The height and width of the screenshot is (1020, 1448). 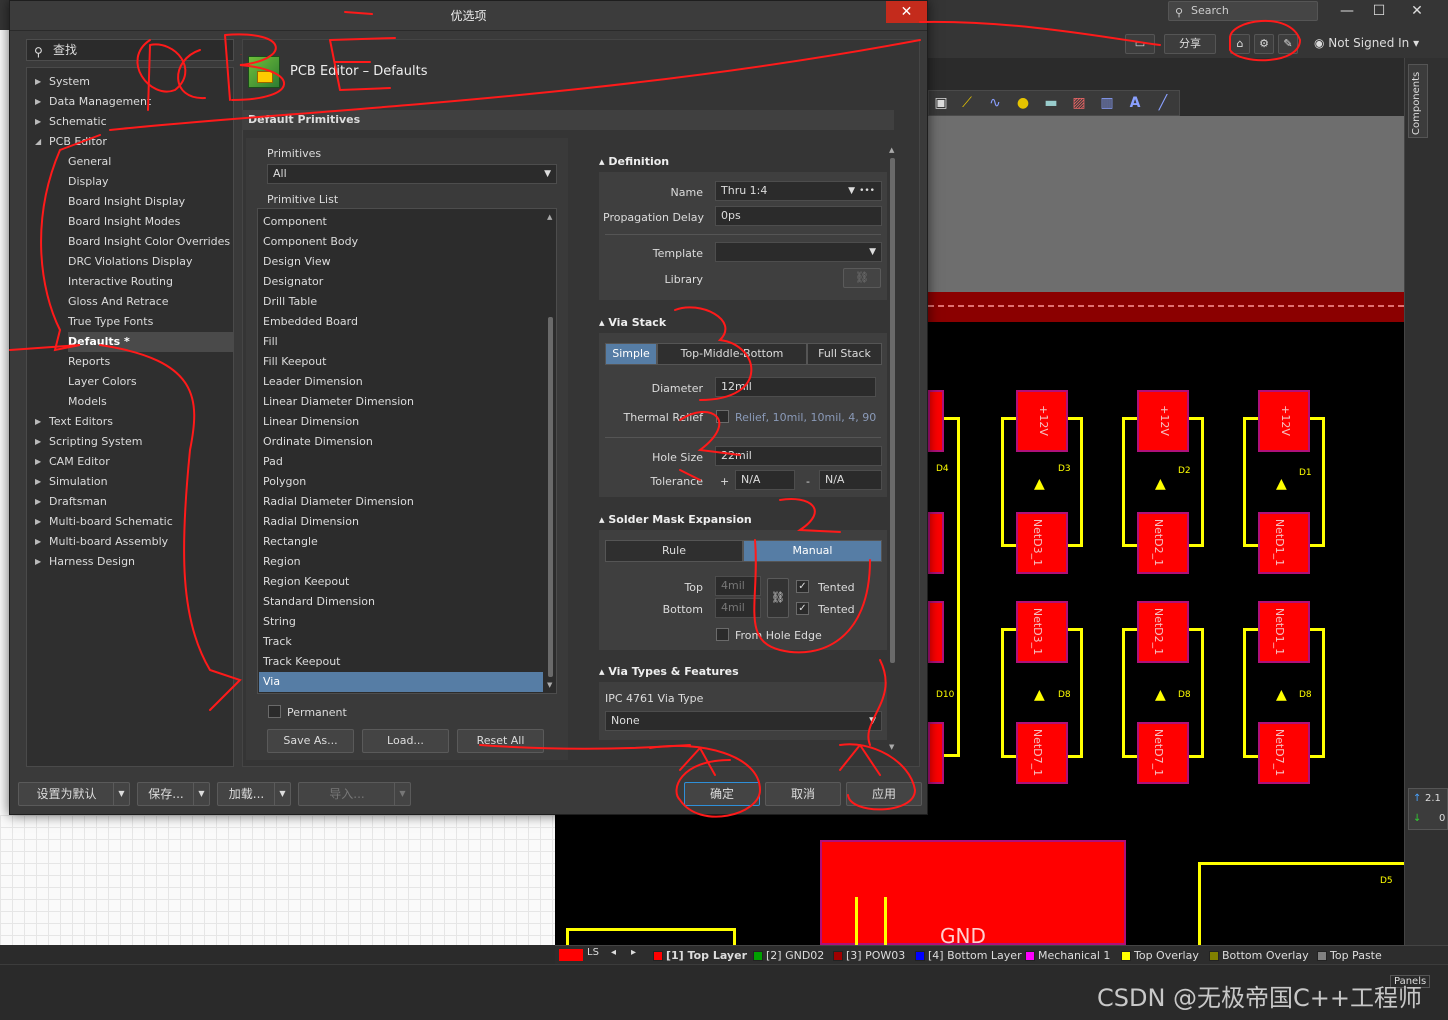 I want to click on primitive-list-item: Region, so click(x=401, y=562).